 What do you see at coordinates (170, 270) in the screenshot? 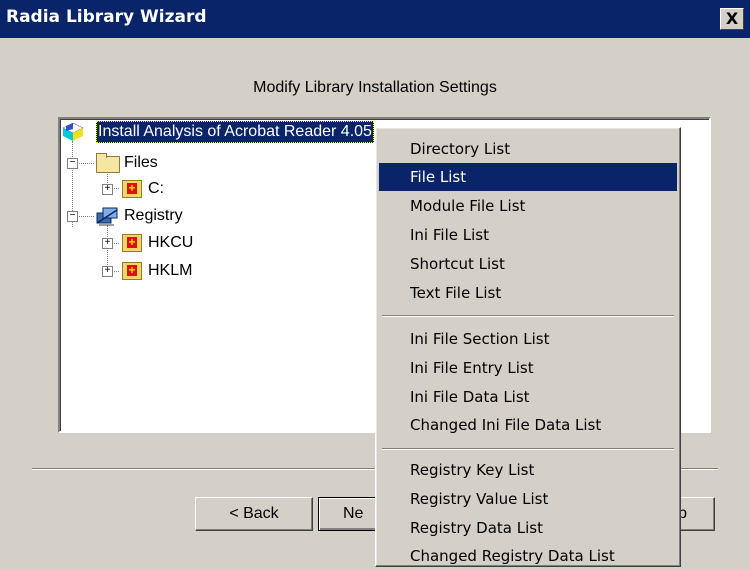
I see `tree-item-hklm-label: HKLM` at bounding box center [170, 270].